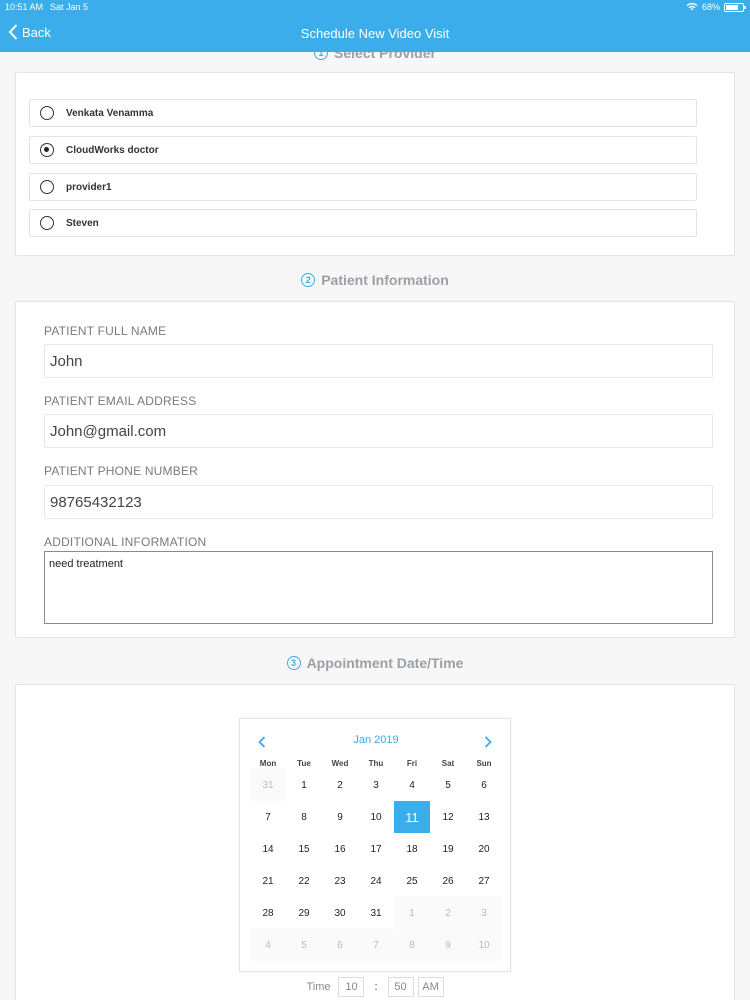  I want to click on calendar-day: 27, so click(484, 881).